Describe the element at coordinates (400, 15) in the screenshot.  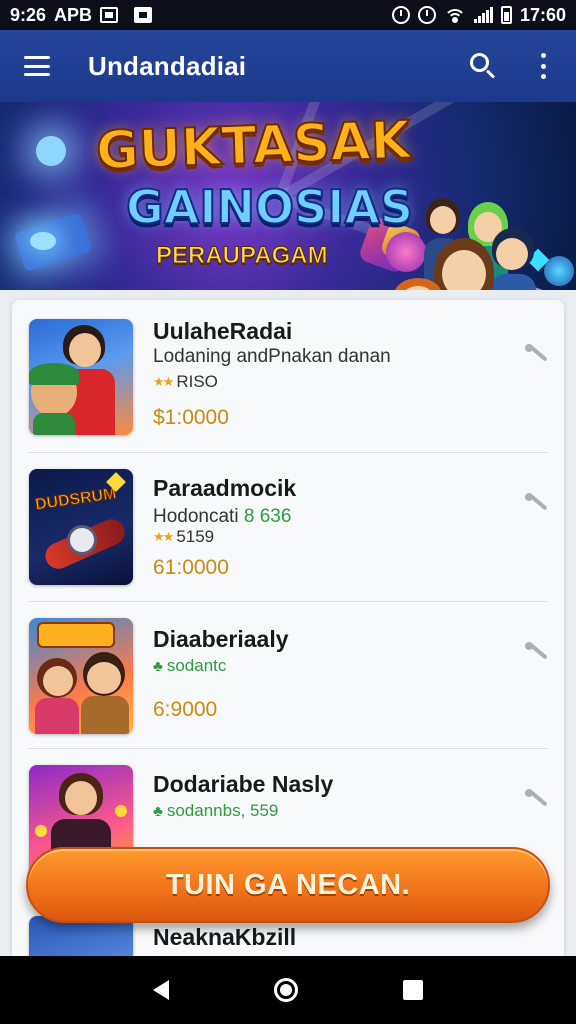
I see `alarm-icon` at that location.